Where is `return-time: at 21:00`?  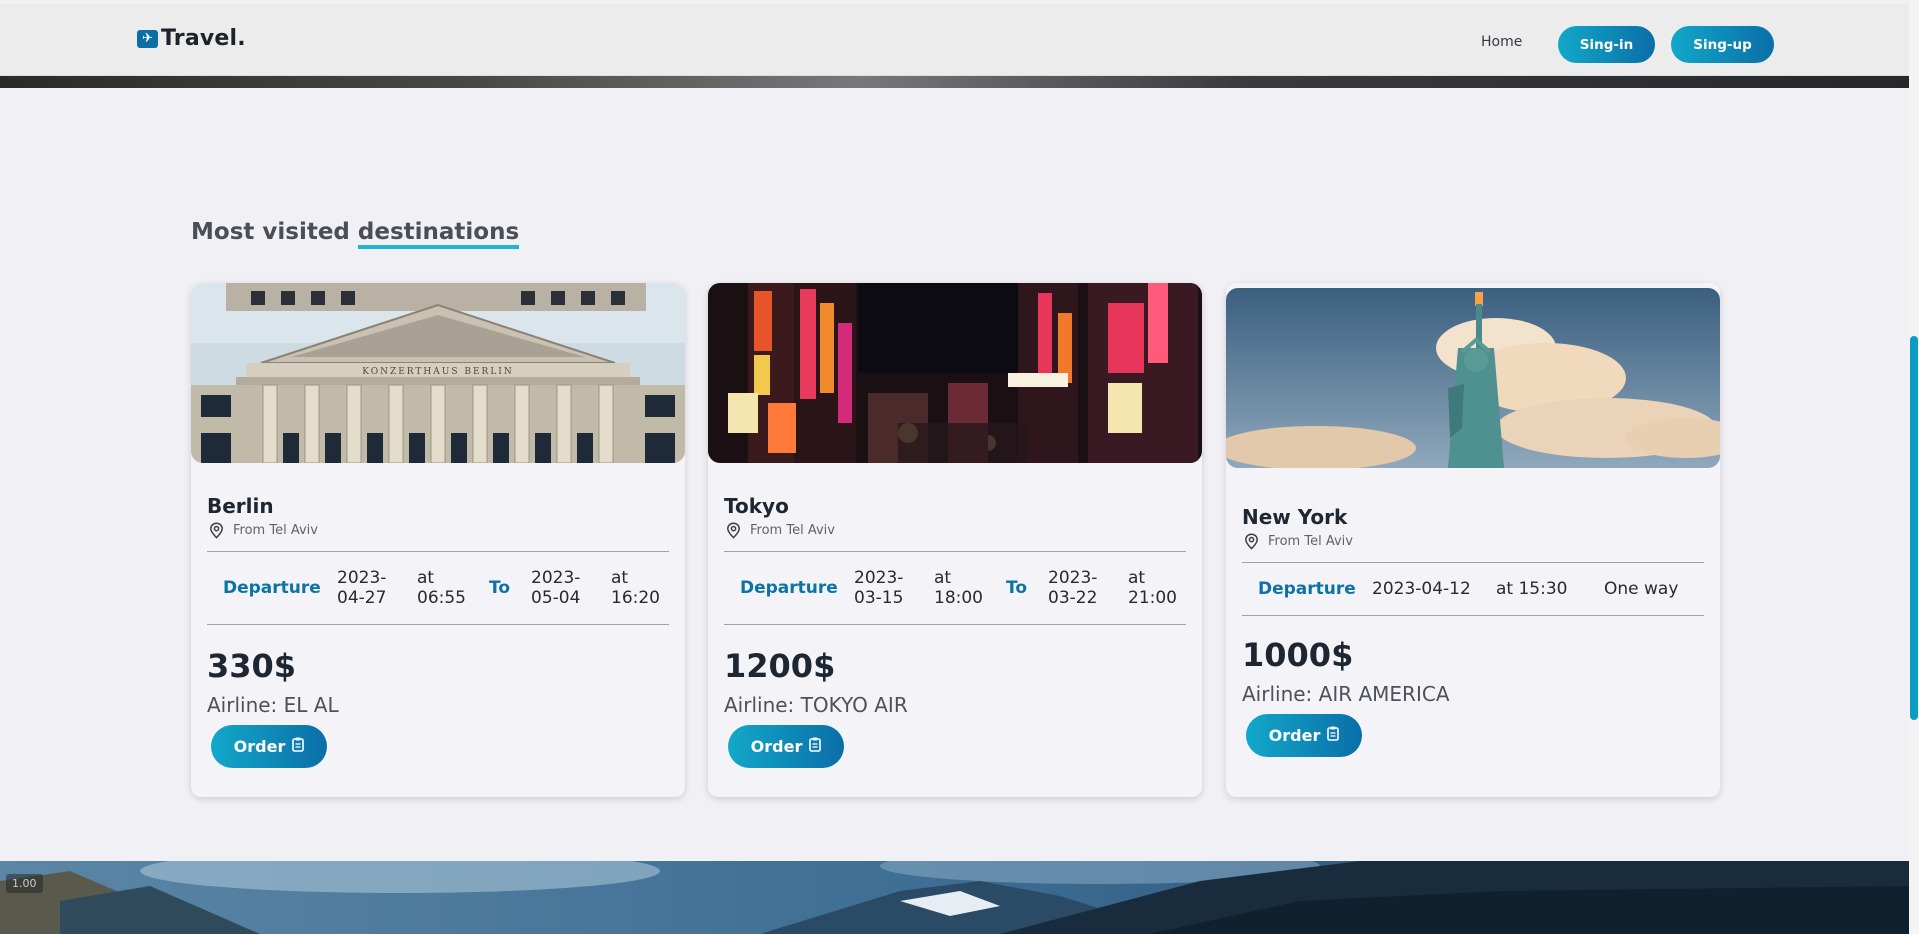
return-time: at 21:00 is located at coordinates (1152, 588).